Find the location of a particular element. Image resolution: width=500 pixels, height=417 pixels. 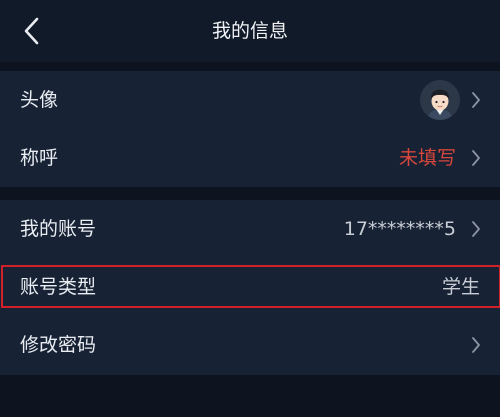

row-change-password: 修改密码 is located at coordinates (250, 345).